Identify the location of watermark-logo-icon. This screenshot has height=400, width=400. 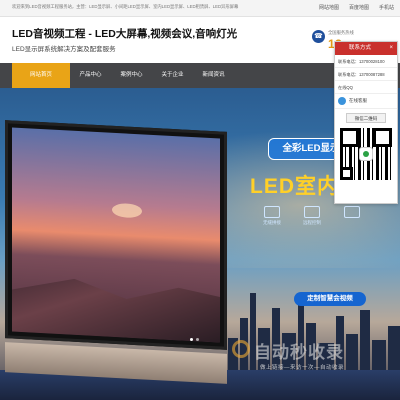
(241, 349).